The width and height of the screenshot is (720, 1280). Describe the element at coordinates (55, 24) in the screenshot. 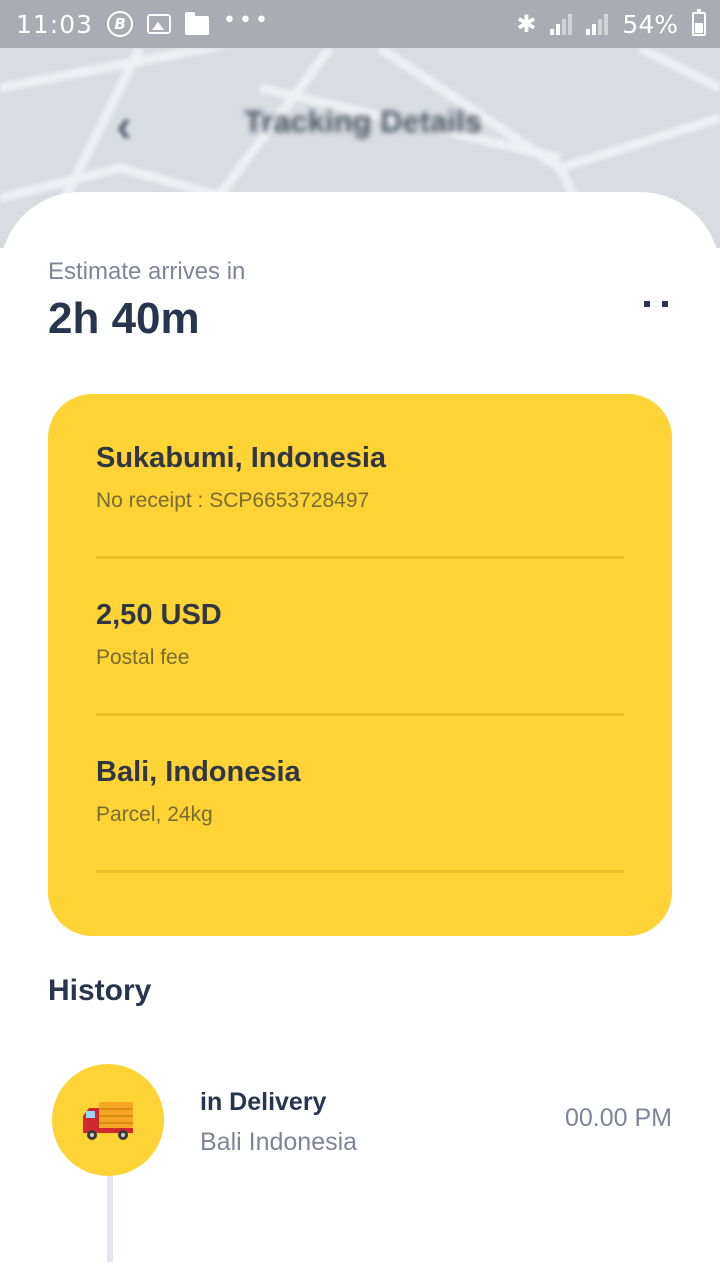

I see `status-time: 11:03` at that location.